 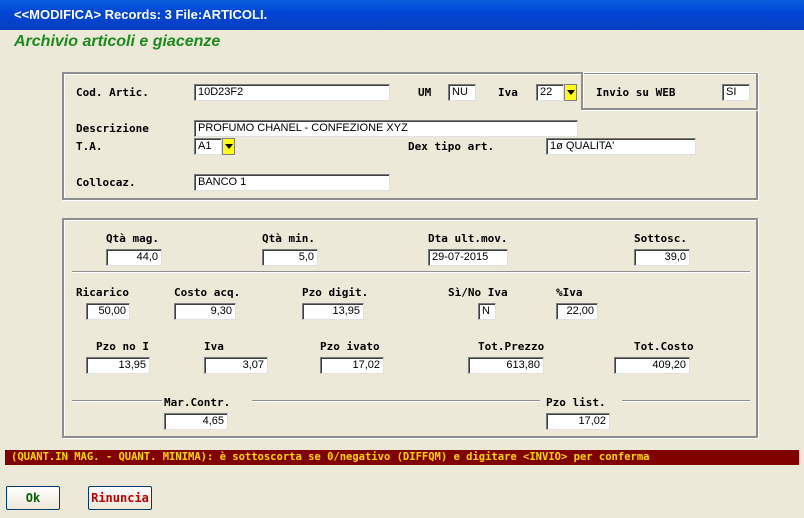 What do you see at coordinates (197, 402) in the screenshot?
I see `mar-contr-label: Mar.Contr.` at bounding box center [197, 402].